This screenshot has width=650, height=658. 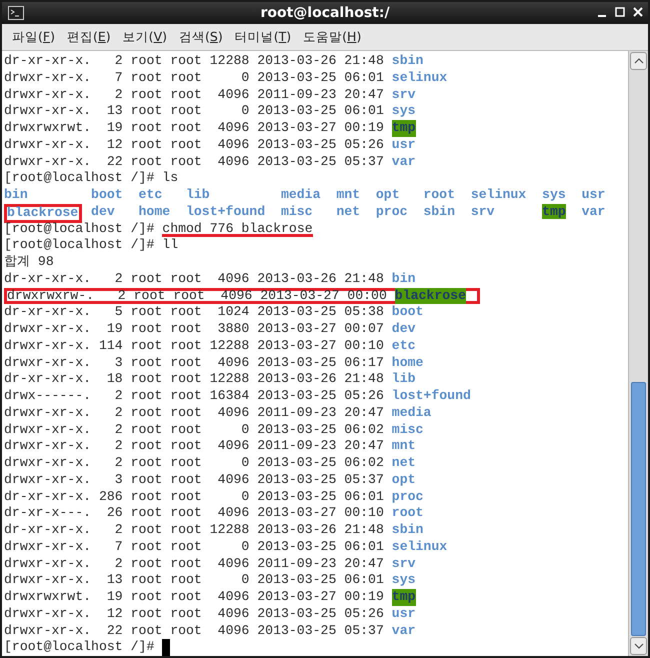 What do you see at coordinates (197, 296) in the screenshot?
I see `listing-text: drwxrwxrw-. 2 root root 4096 2013-03-27 00:00` at bounding box center [197, 296].